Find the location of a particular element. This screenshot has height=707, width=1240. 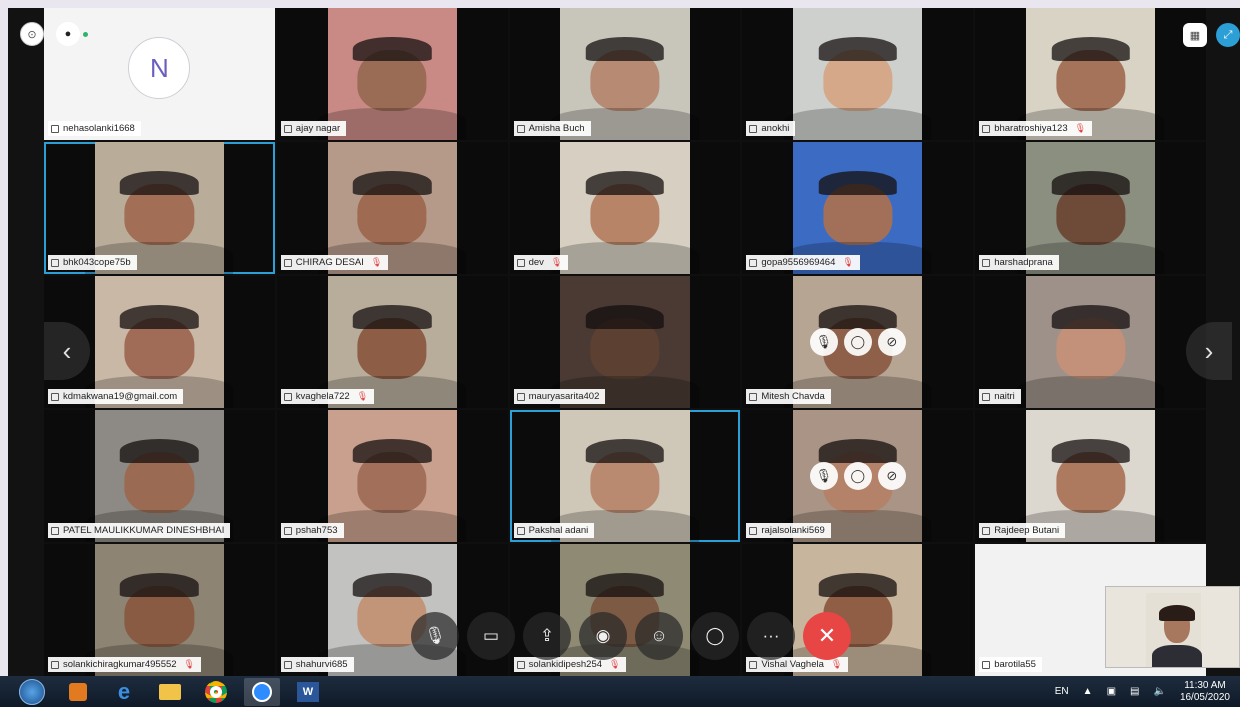

chrome-icon is located at coordinates (216, 692).